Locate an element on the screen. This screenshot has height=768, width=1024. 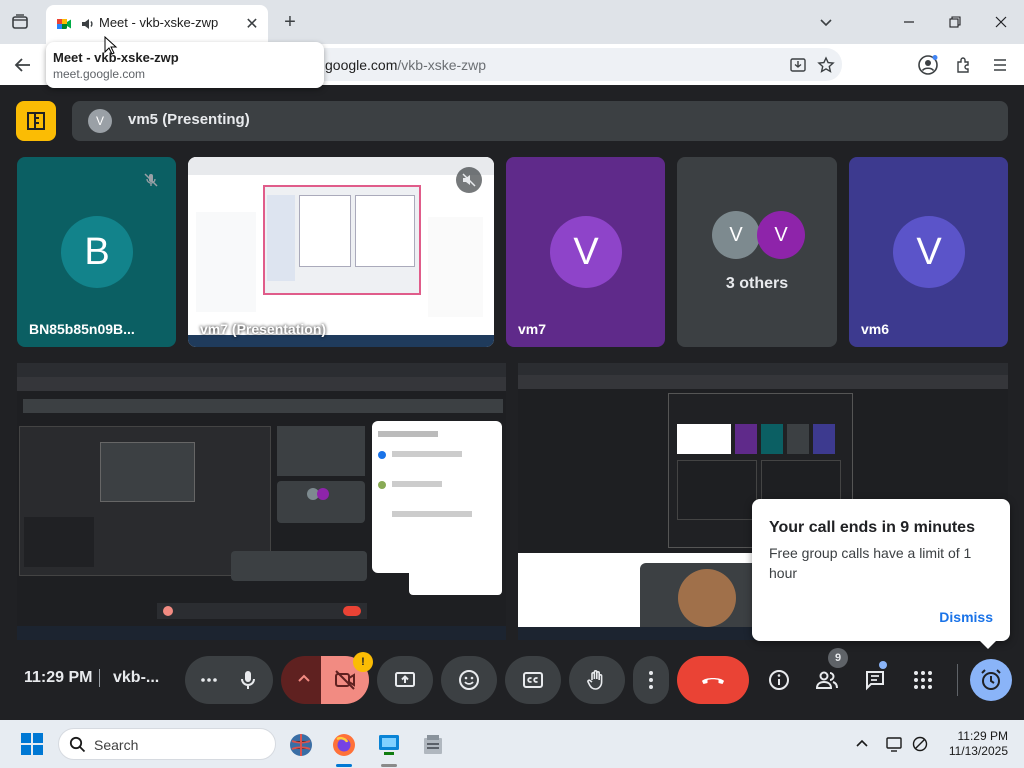
more-vert-icon is located at coordinates (651, 680).